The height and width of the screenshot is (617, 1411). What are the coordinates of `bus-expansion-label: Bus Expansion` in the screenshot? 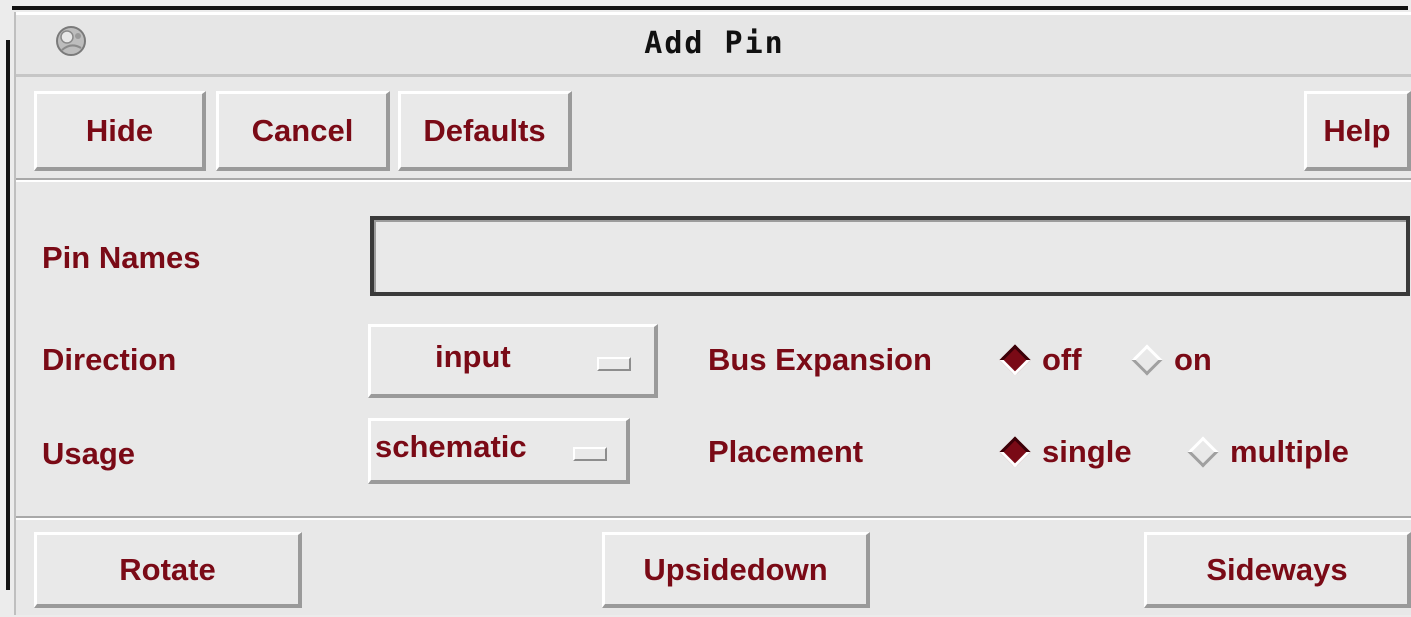 It's located at (820, 359).